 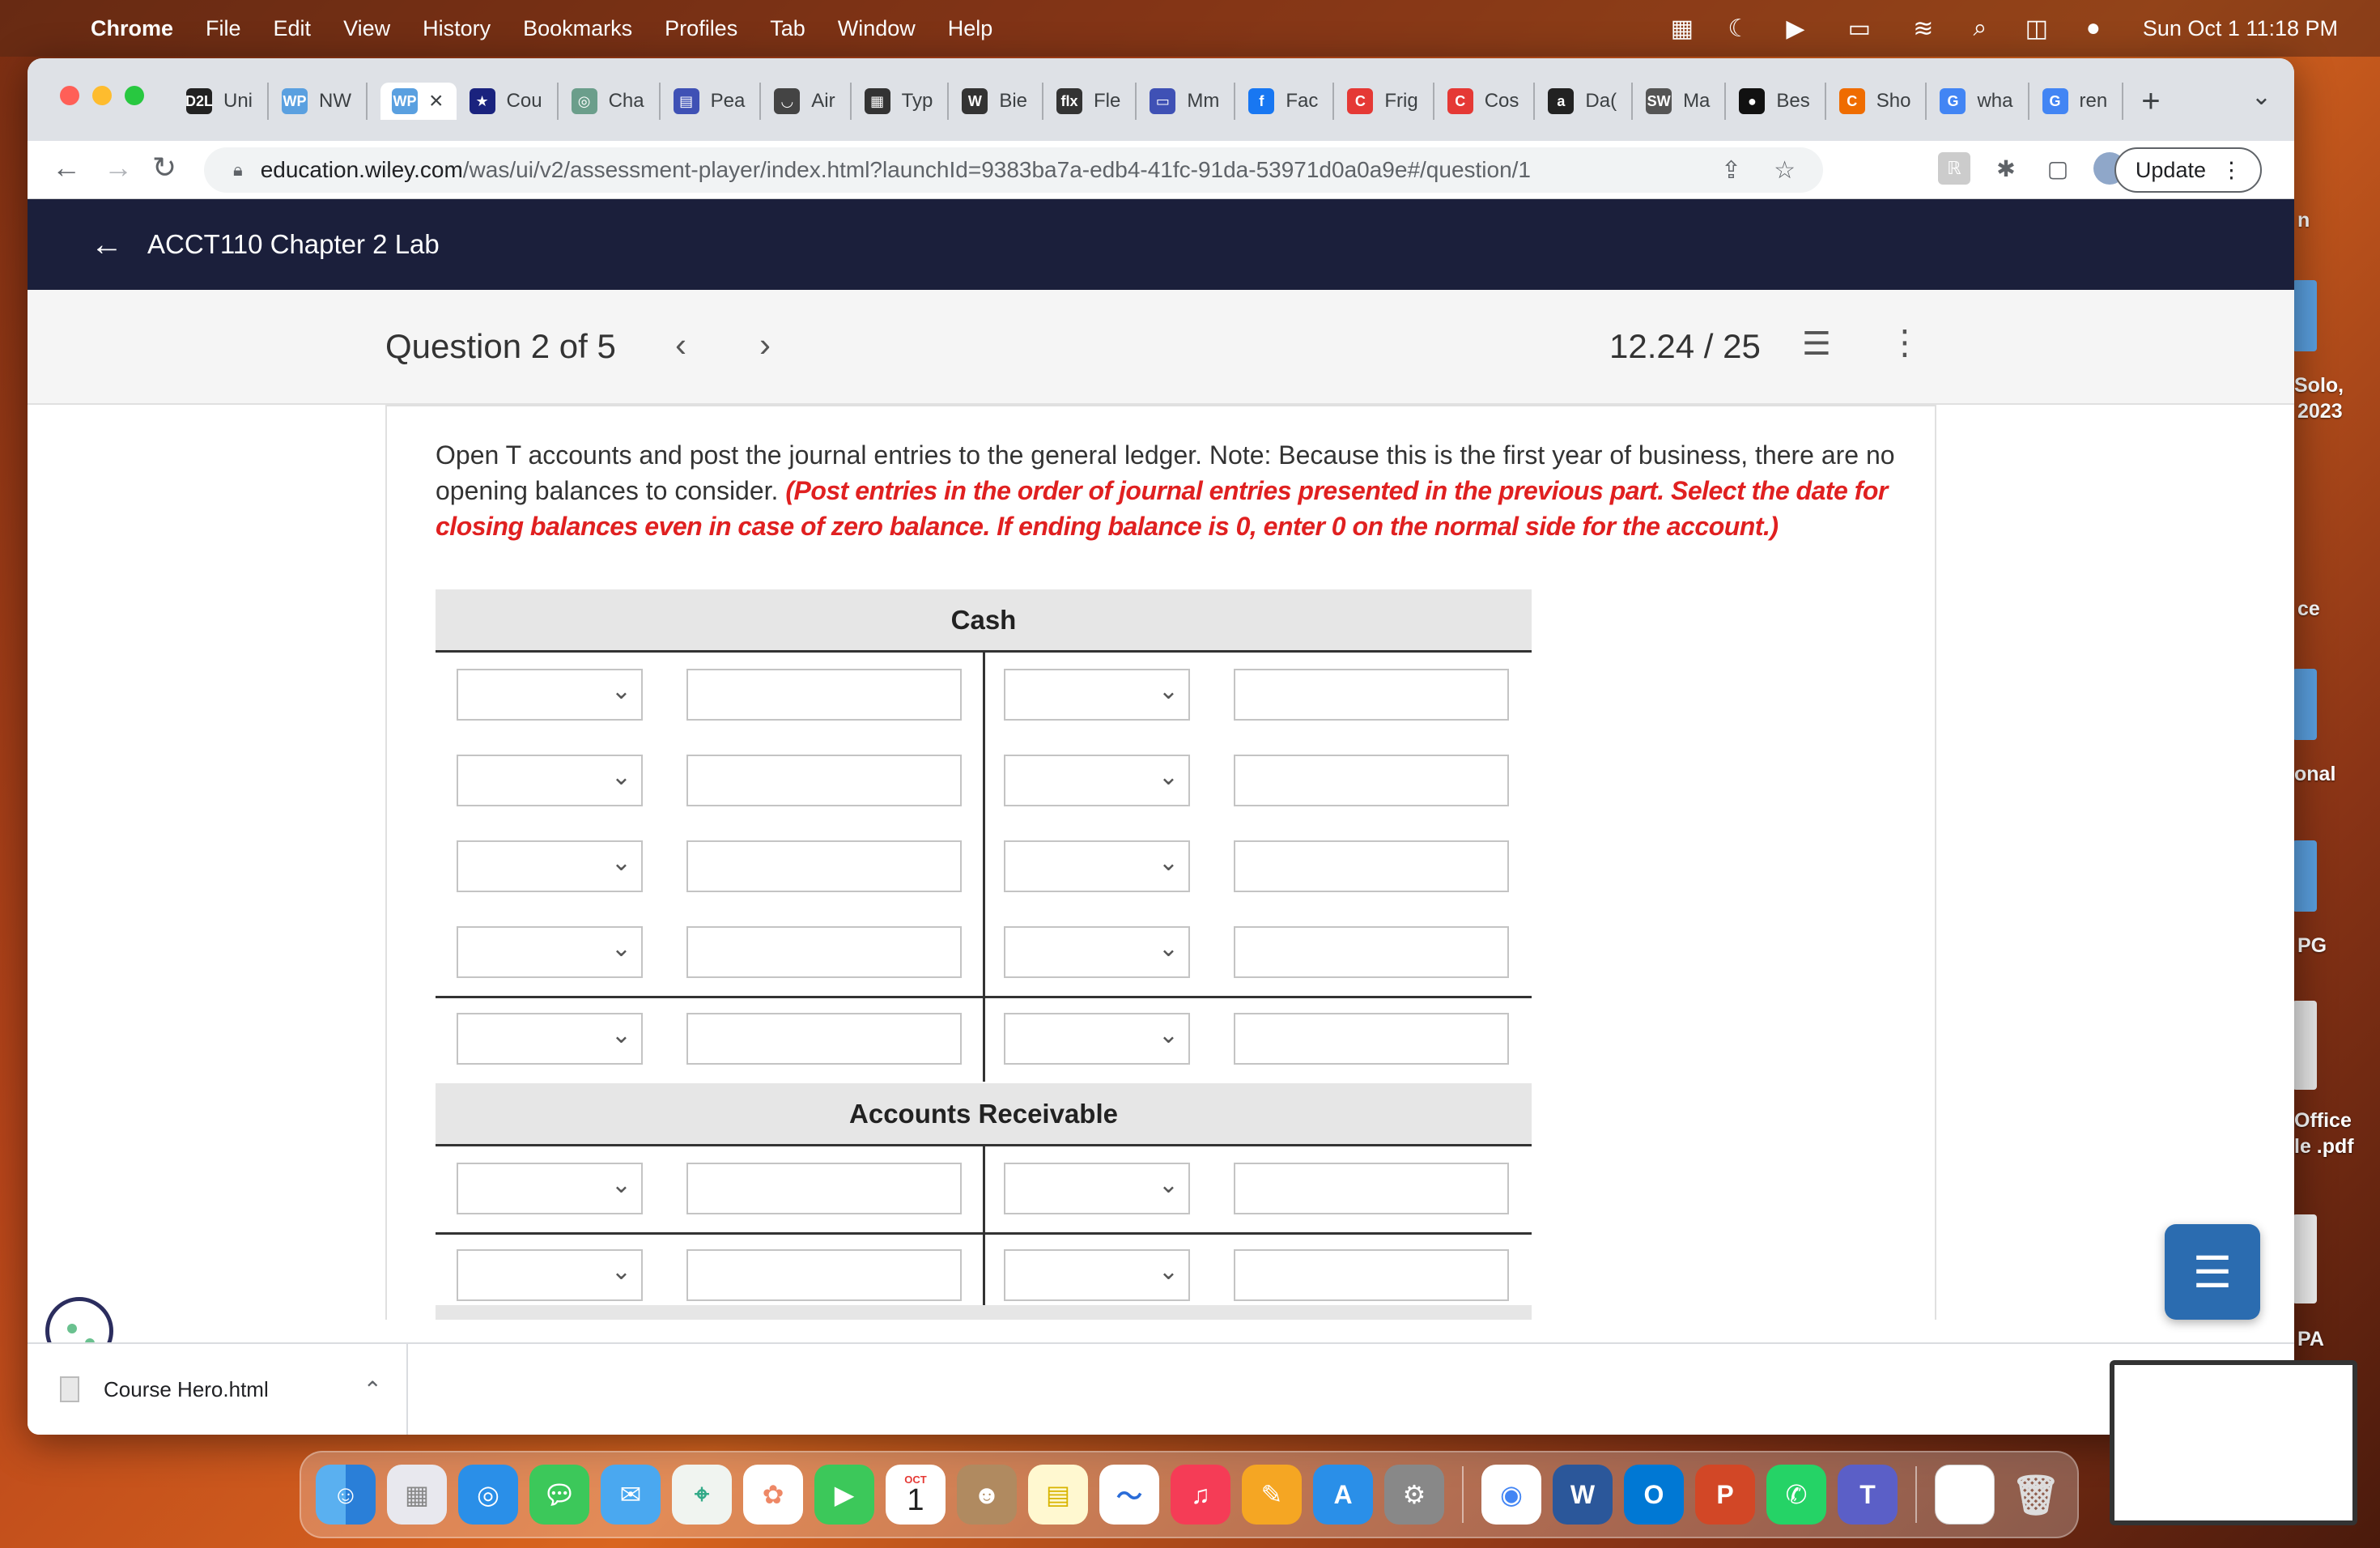 What do you see at coordinates (134, 96) in the screenshot?
I see `zoom-window-button` at bounding box center [134, 96].